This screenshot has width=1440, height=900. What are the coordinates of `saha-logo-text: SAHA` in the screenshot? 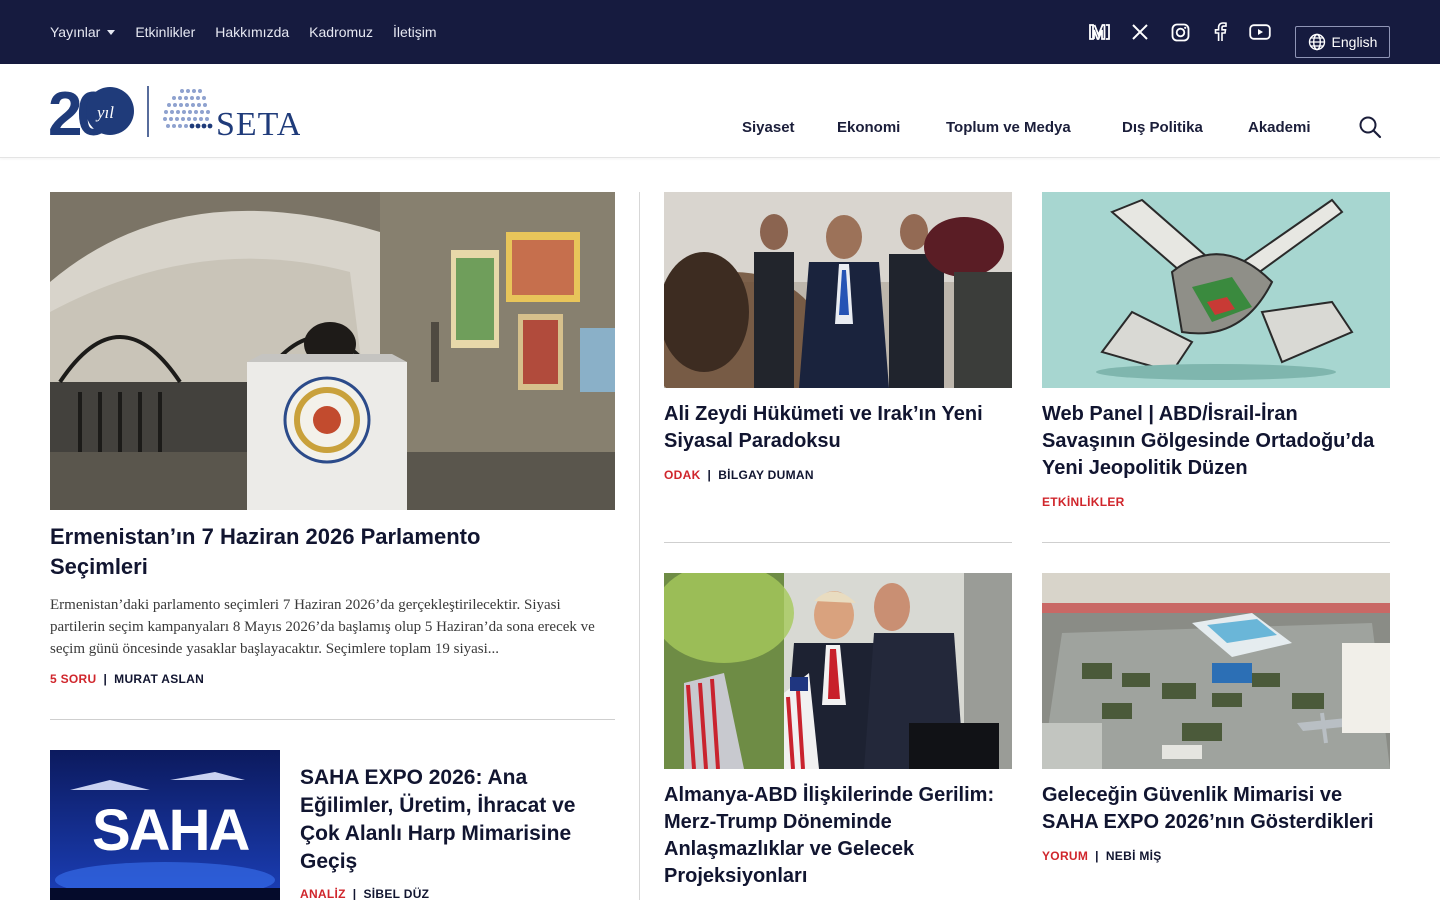 It's located at (170, 830).